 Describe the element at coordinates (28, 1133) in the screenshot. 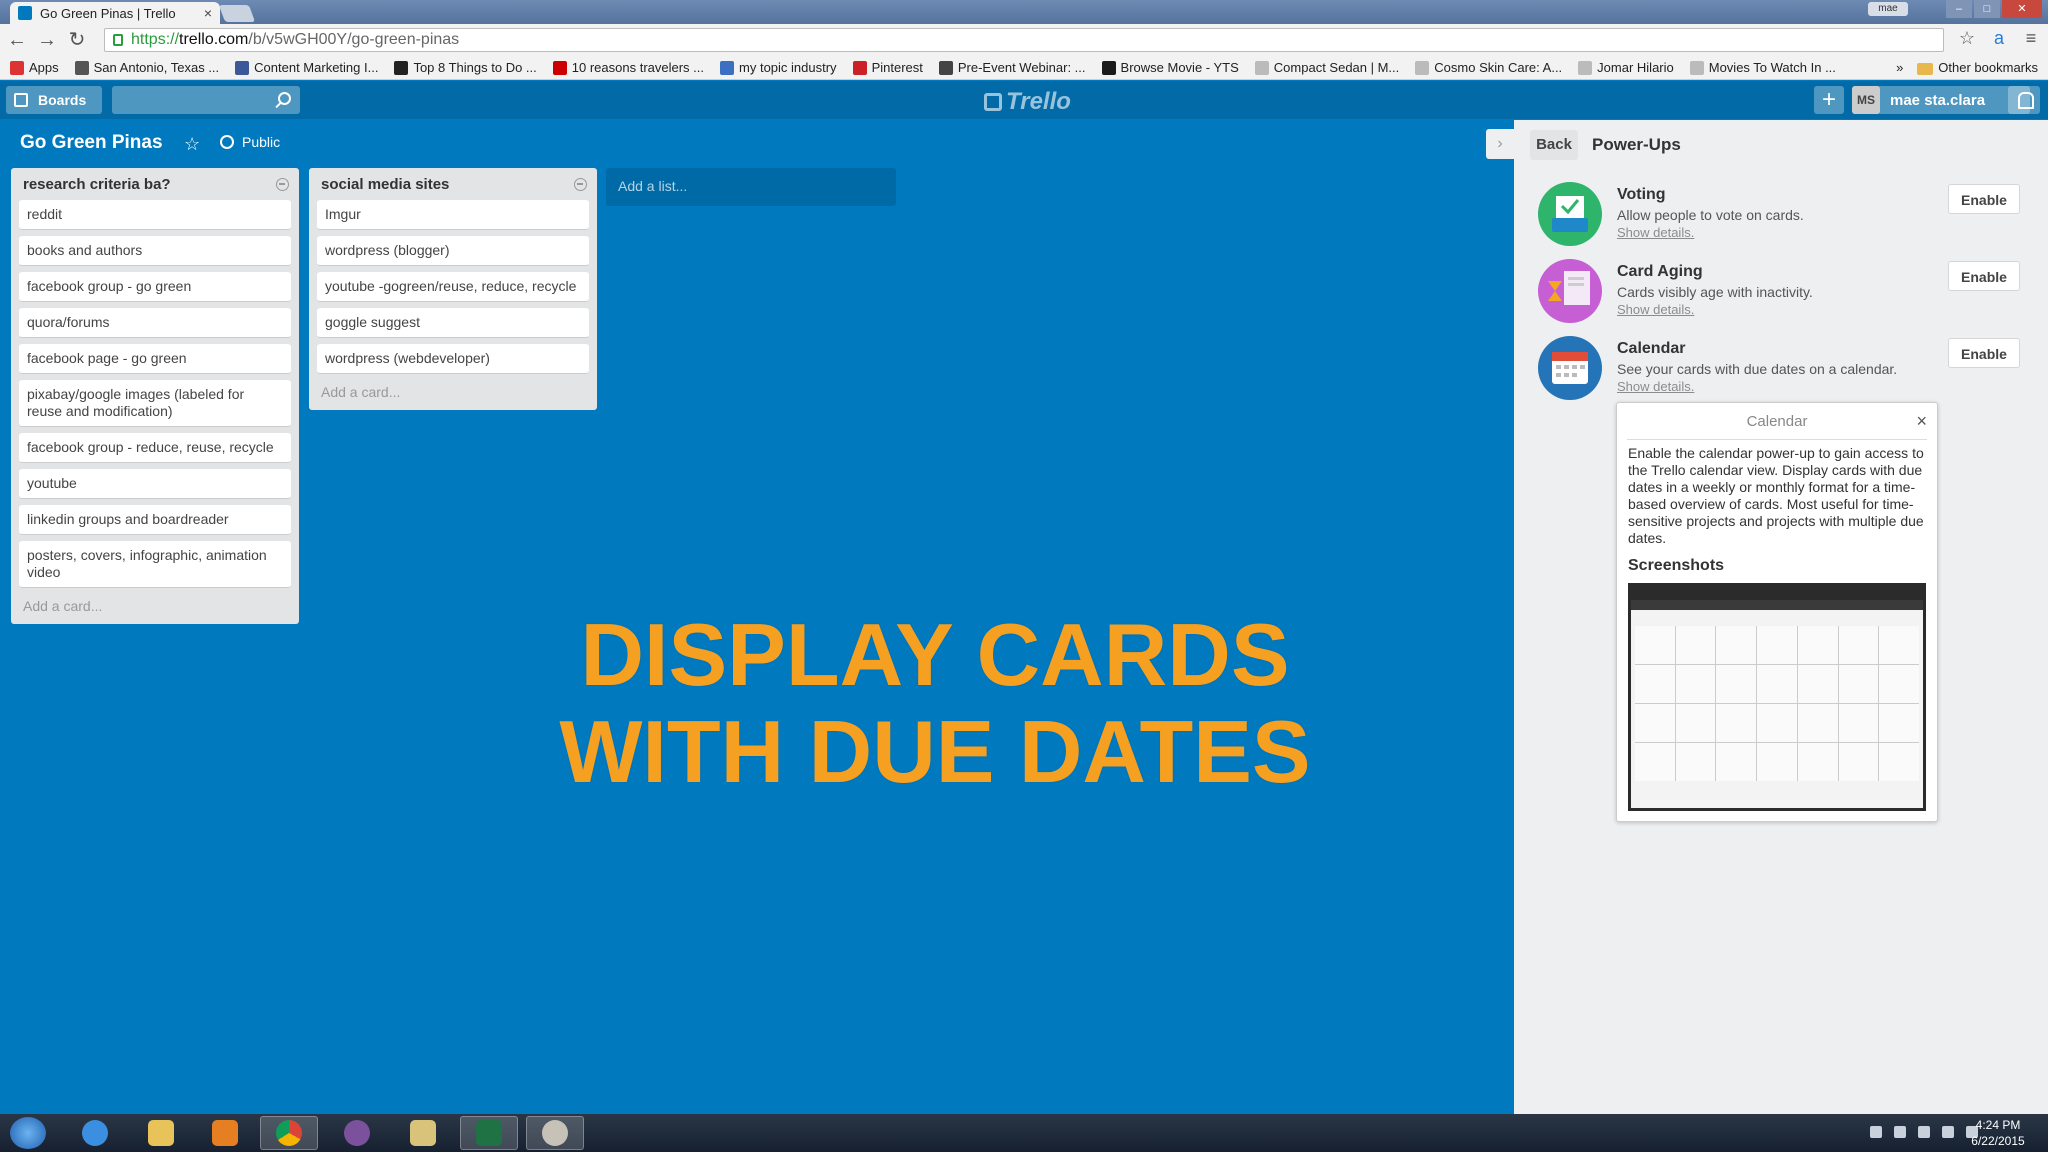

I see `start-button` at that location.